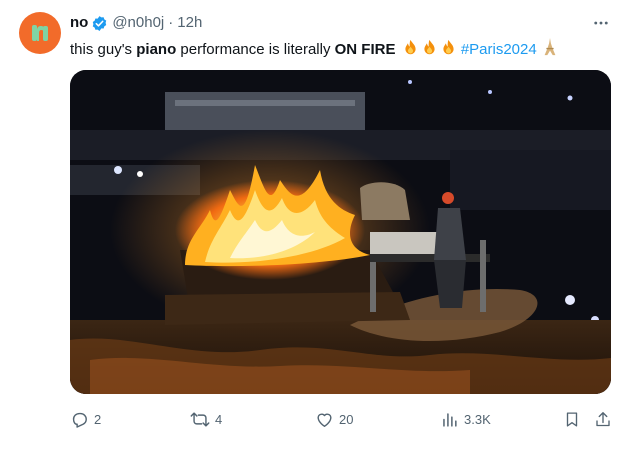  What do you see at coordinates (499, 49) in the screenshot?
I see `hashtag-link: #Paris2024` at bounding box center [499, 49].